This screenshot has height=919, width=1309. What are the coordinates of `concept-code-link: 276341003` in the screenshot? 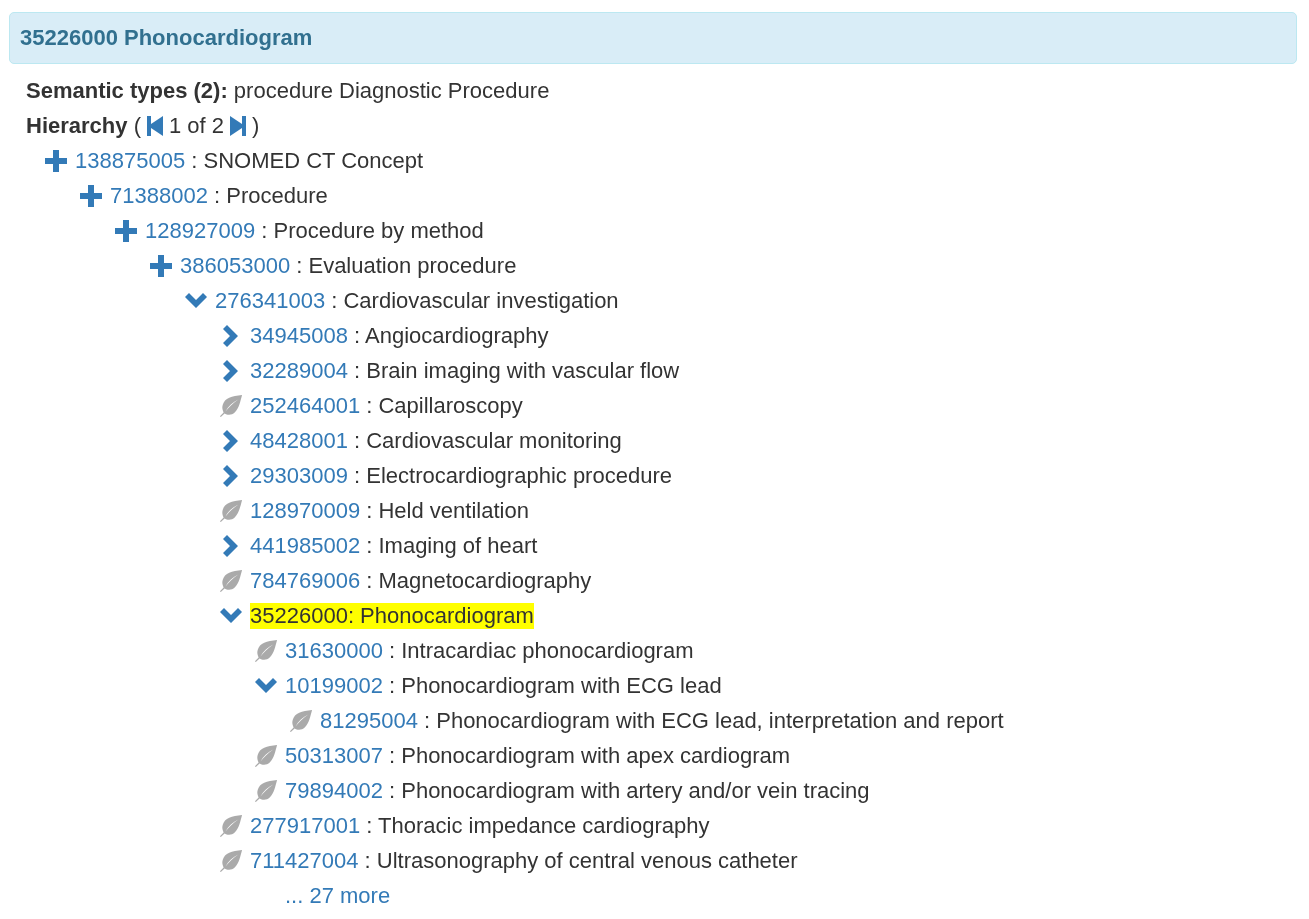 It's located at (270, 300).